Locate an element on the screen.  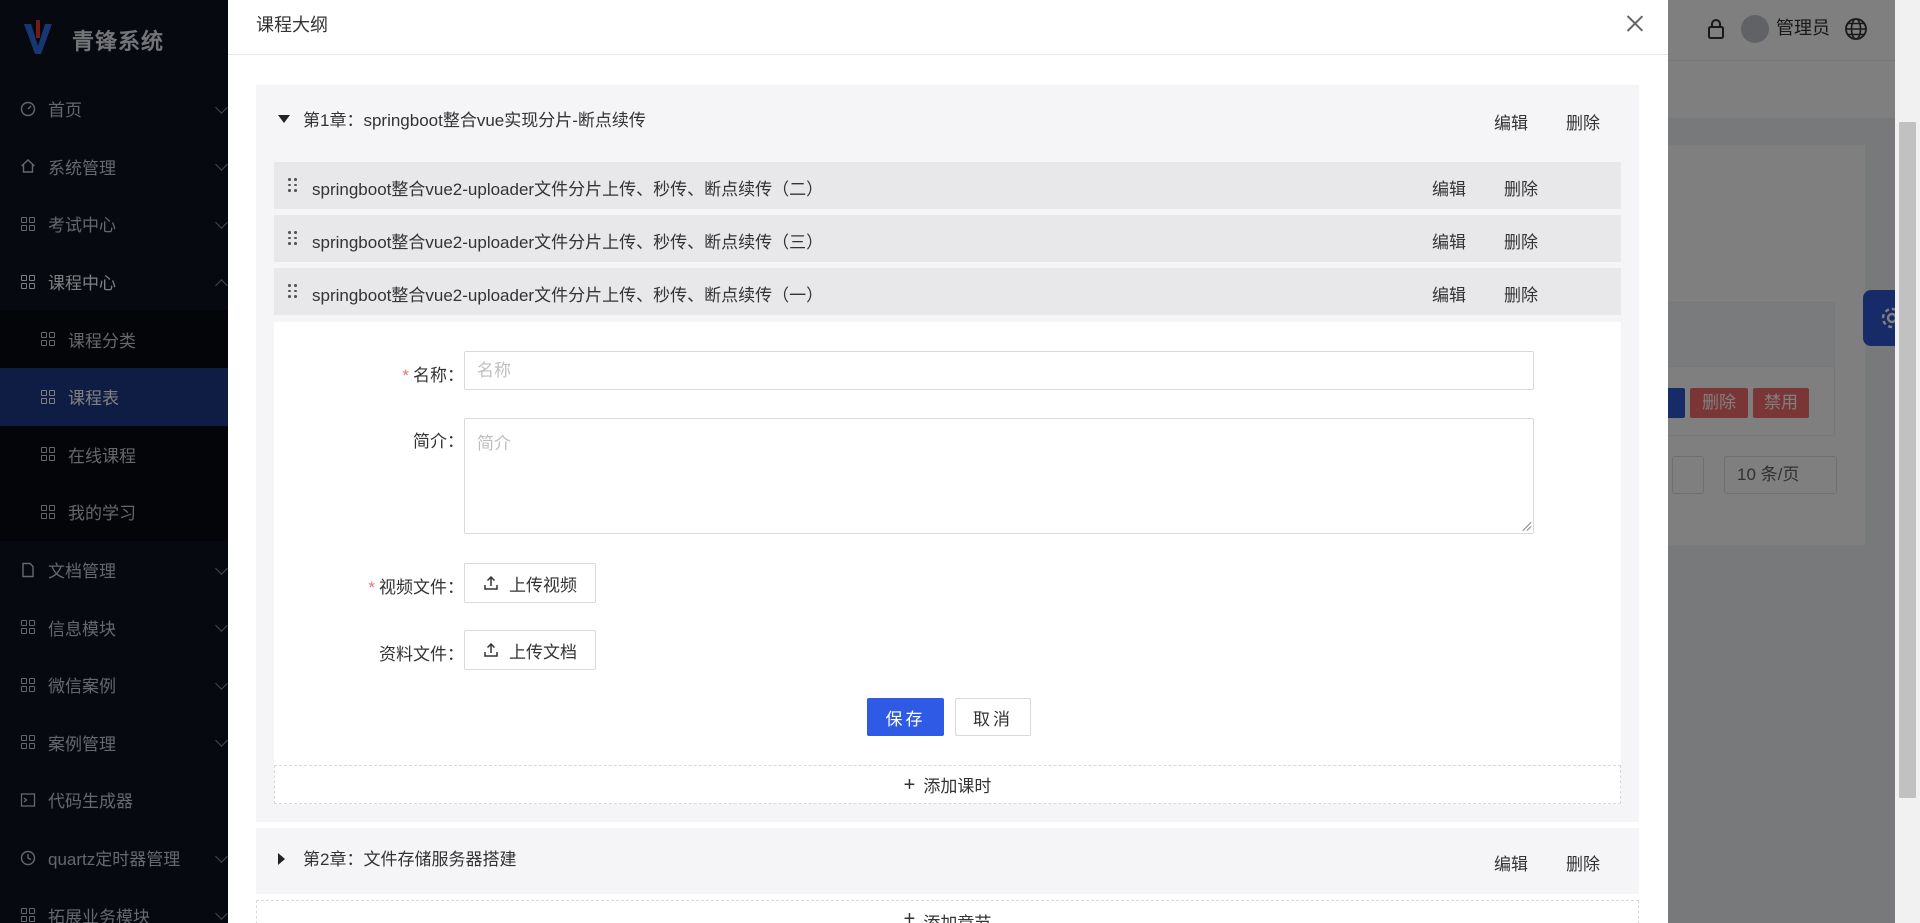
intro-textarea is located at coordinates (999, 476).